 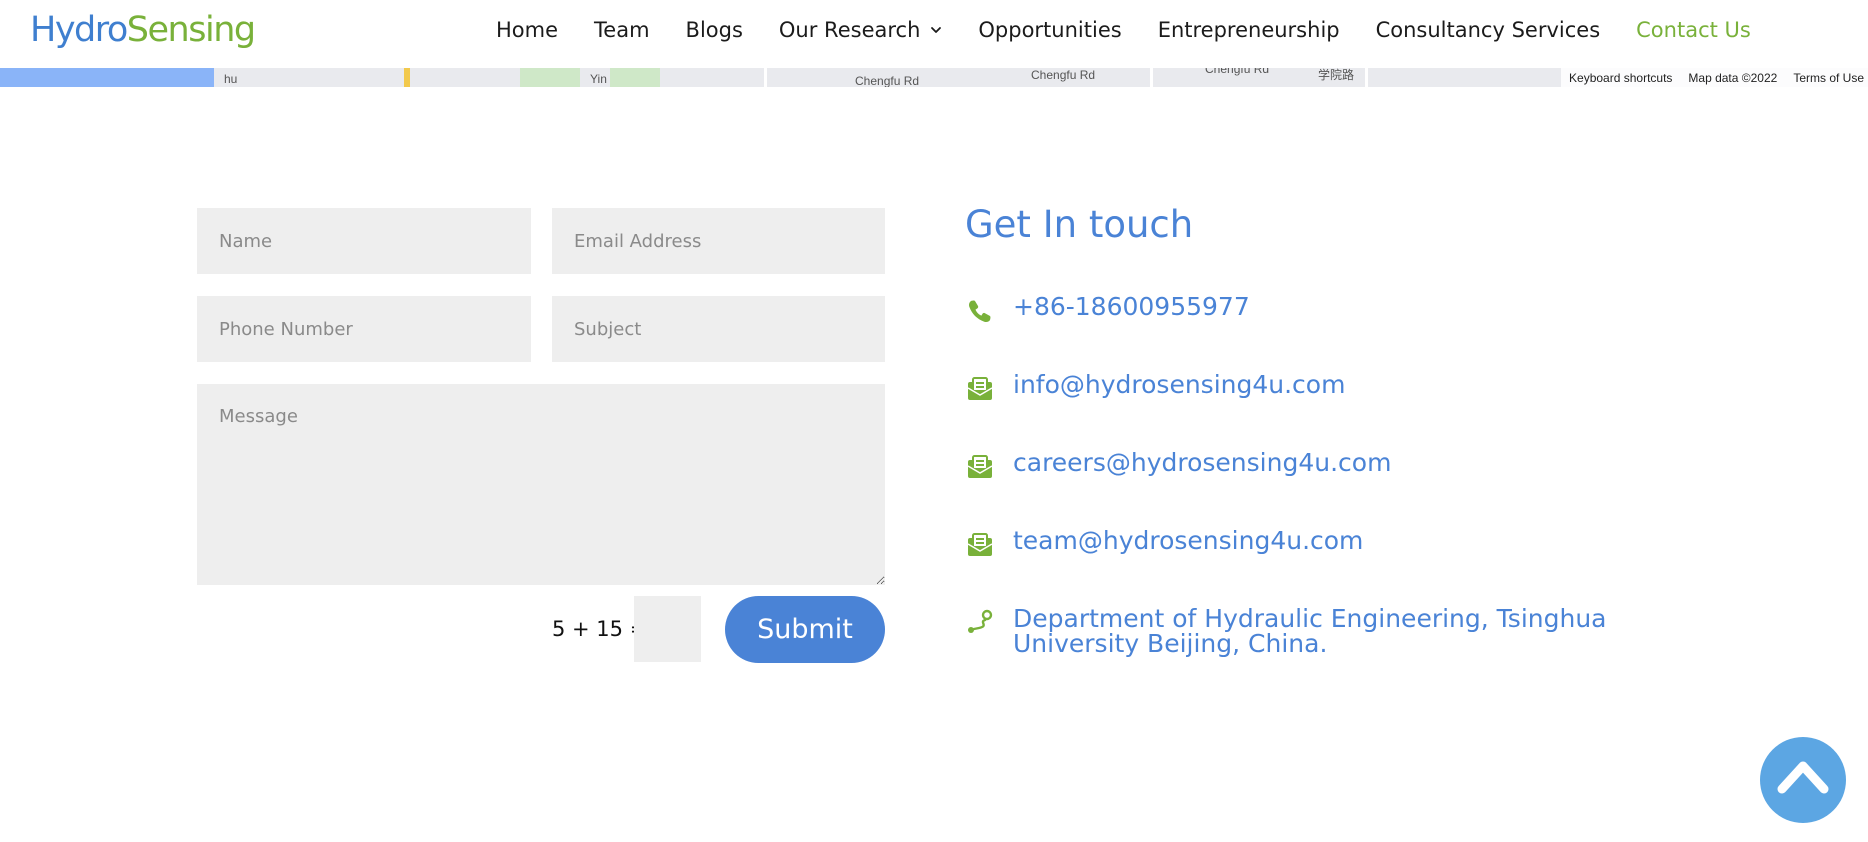 What do you see at coordinates (364, 241) in the screenshot?
I see `name-field` at bounding box center [364, 241].